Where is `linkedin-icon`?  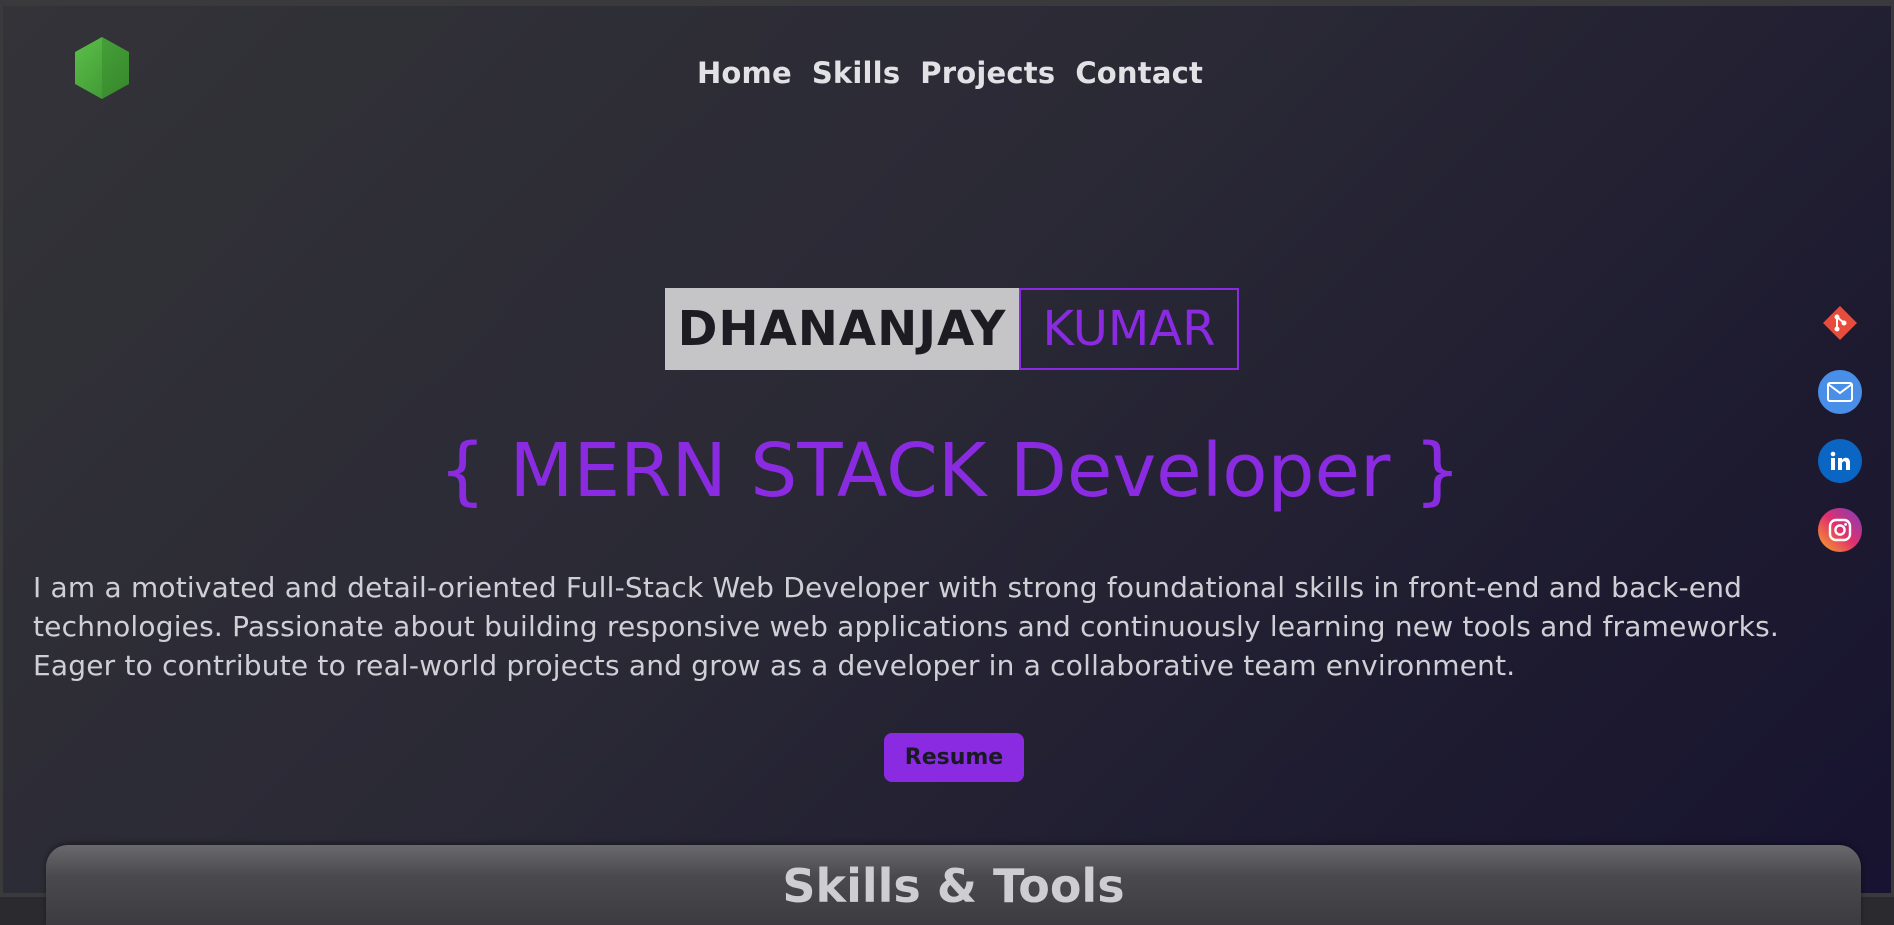 linkedin-icon is located at coordinates (1840, 461).